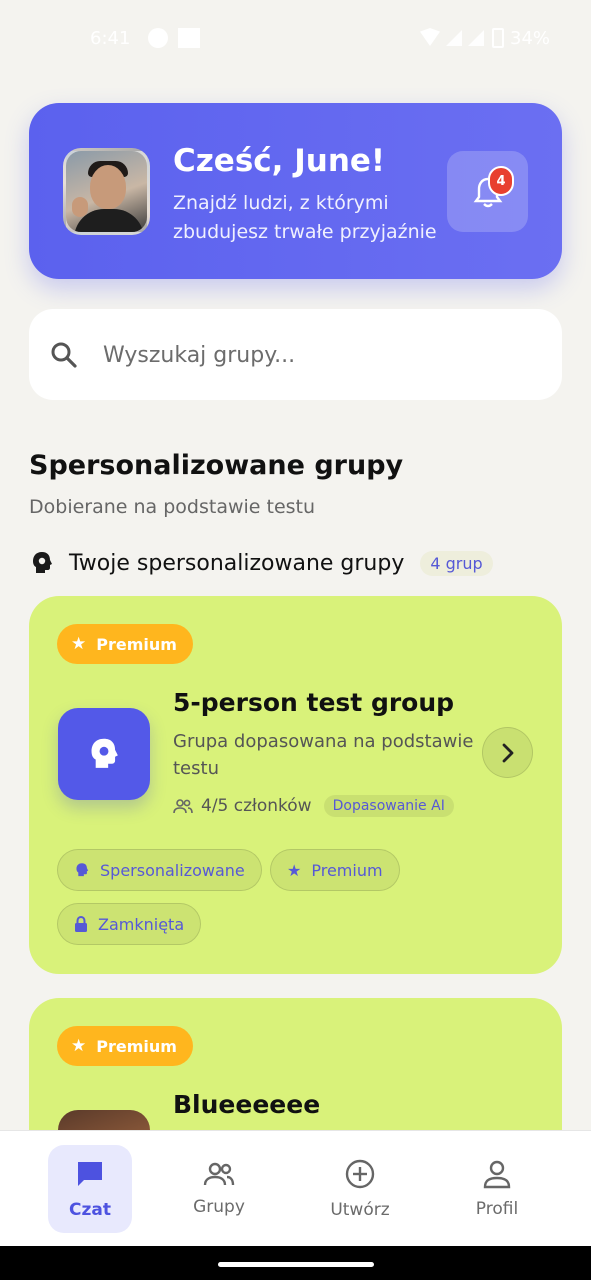 The width and height of the screenshot is (591, 1280). I want to click on nav-groups: Grupy, so click(219, 1189).